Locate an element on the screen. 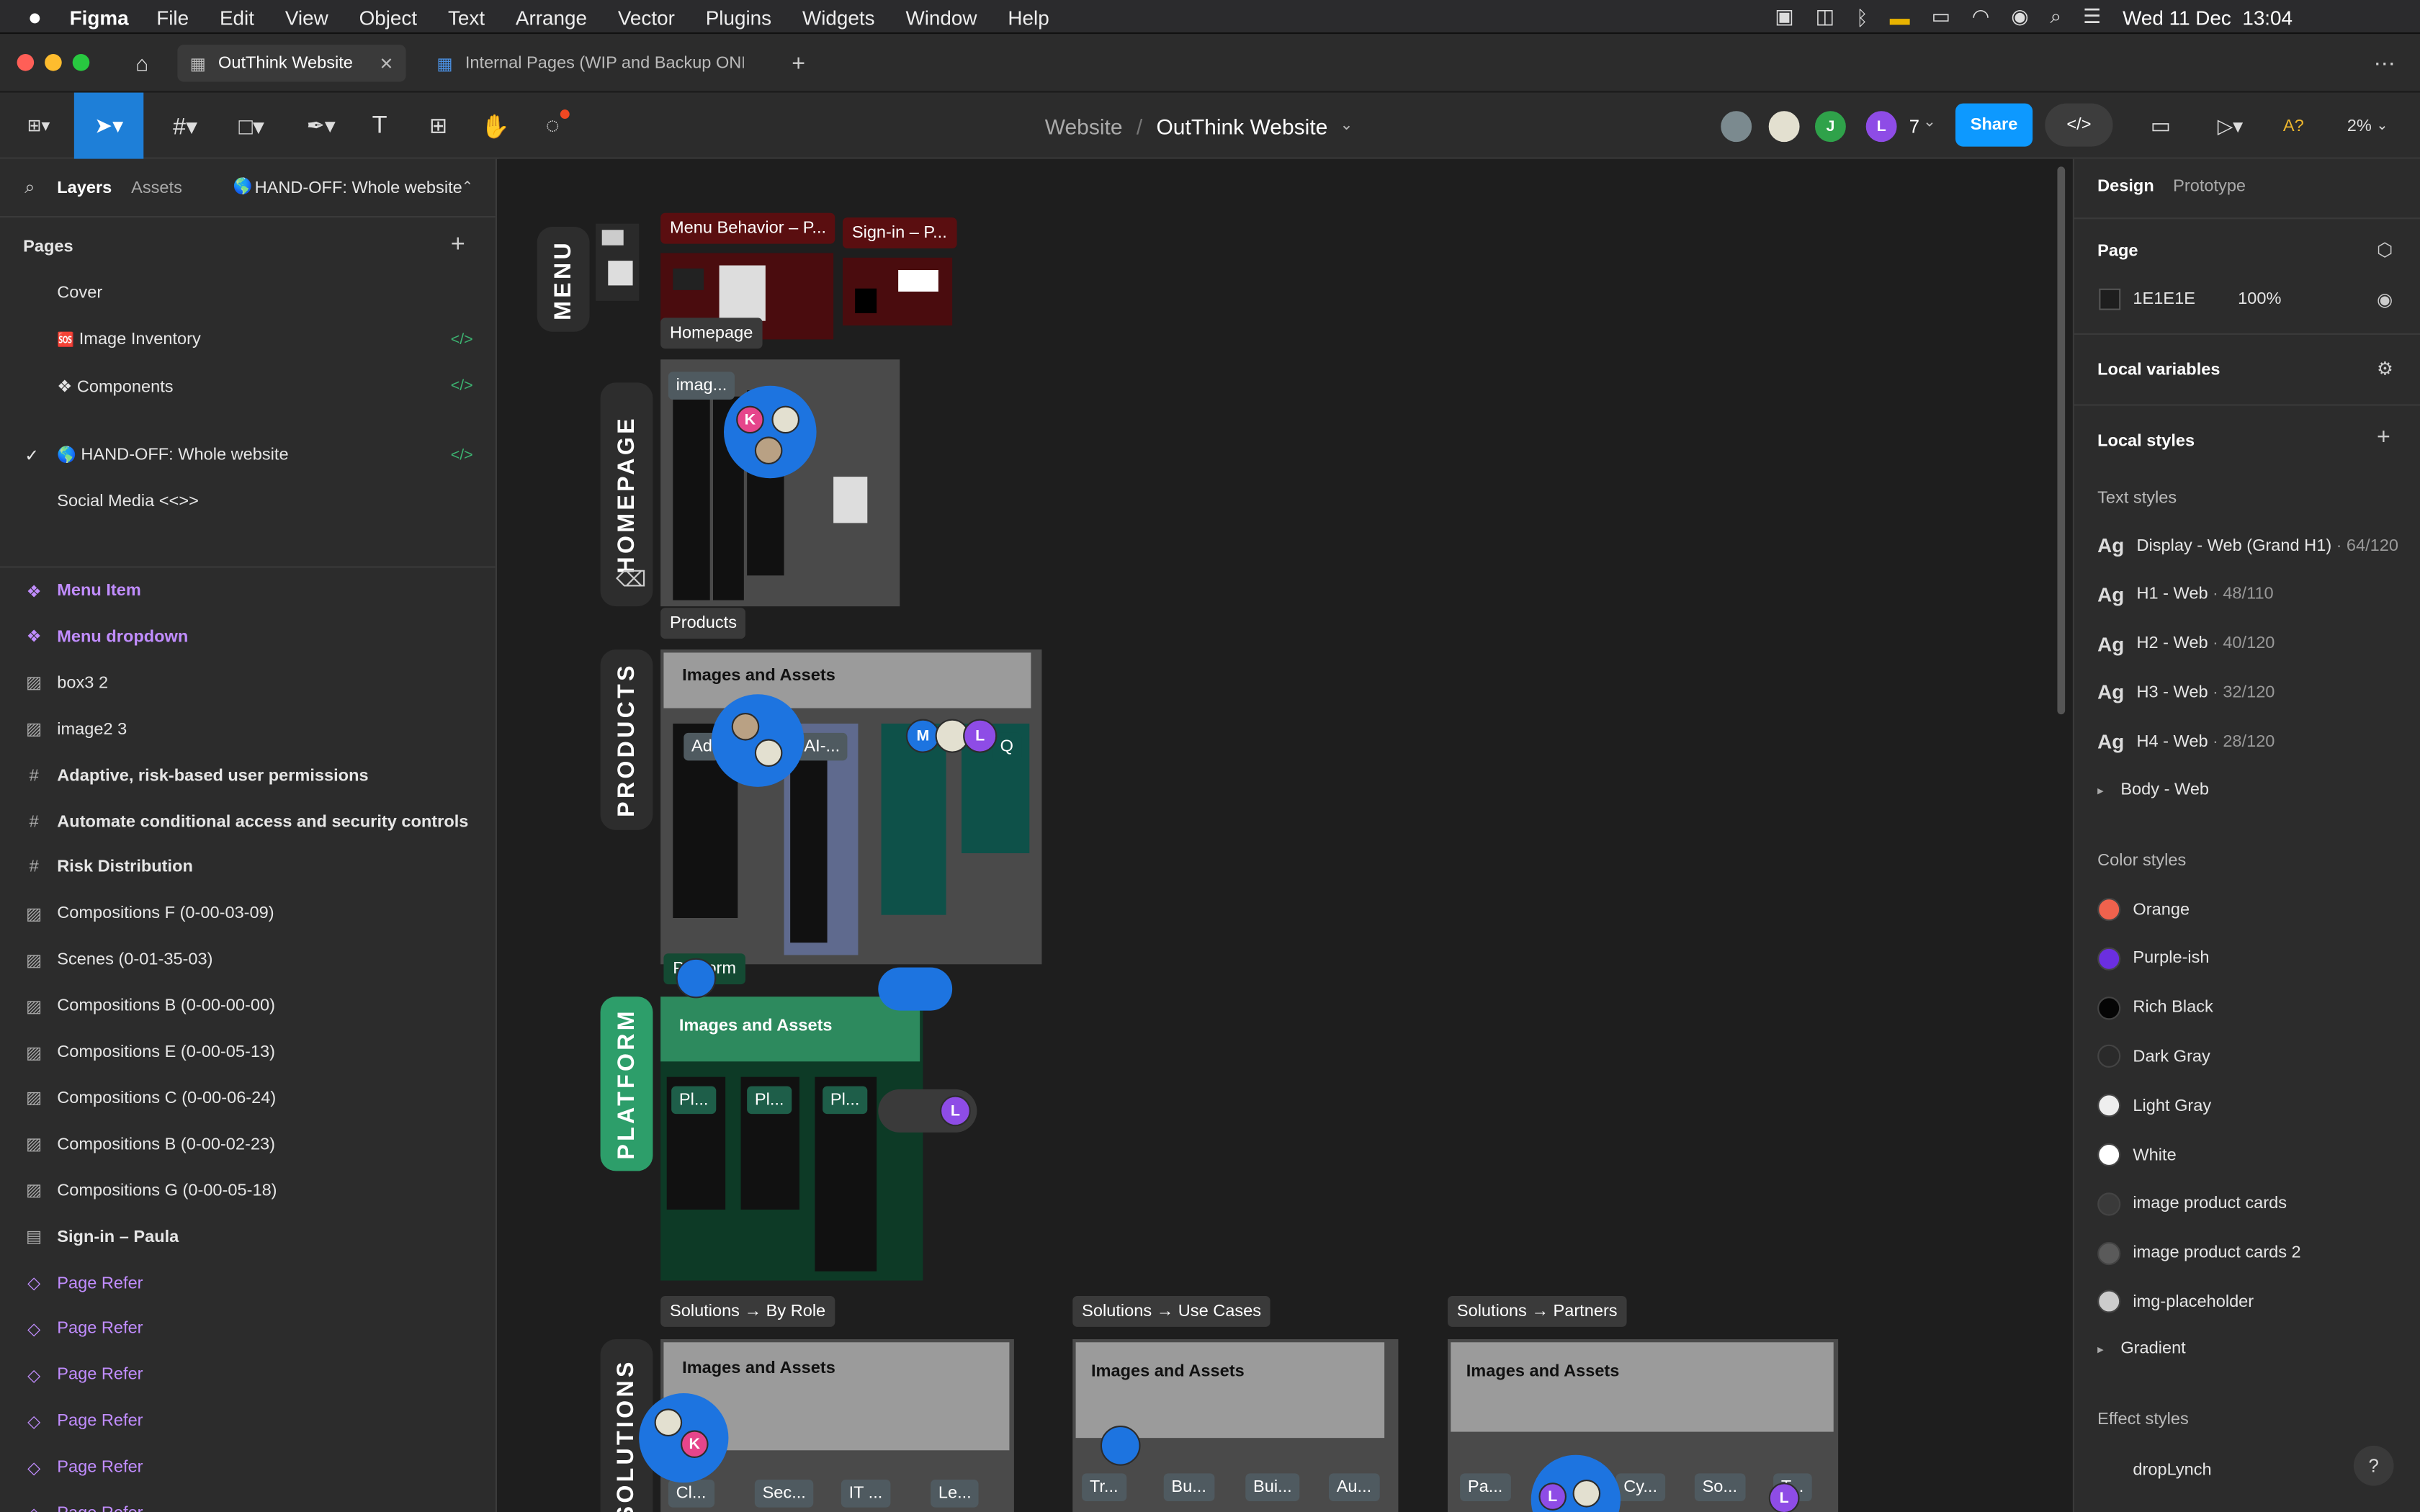  dev-mode-toggle: </> is located at coordinates (2079, 125).